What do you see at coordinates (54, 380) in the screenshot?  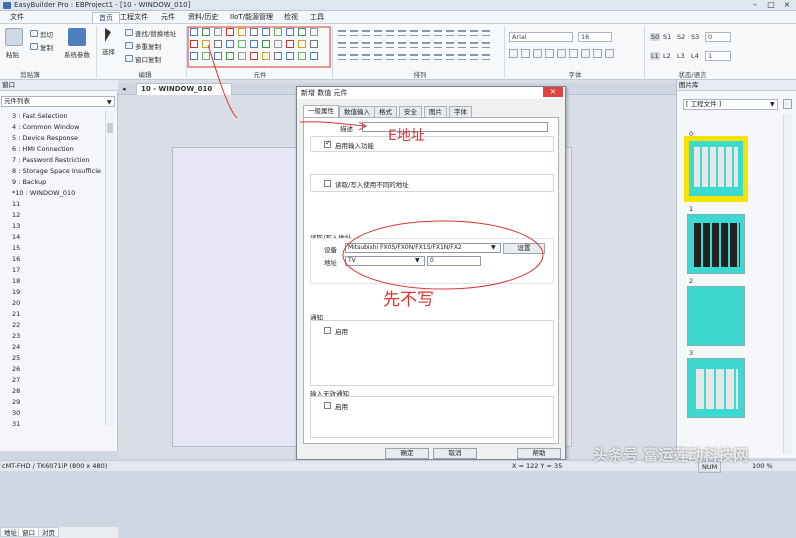 I see `window-list-item: 27` at bounding box center [54, 380].